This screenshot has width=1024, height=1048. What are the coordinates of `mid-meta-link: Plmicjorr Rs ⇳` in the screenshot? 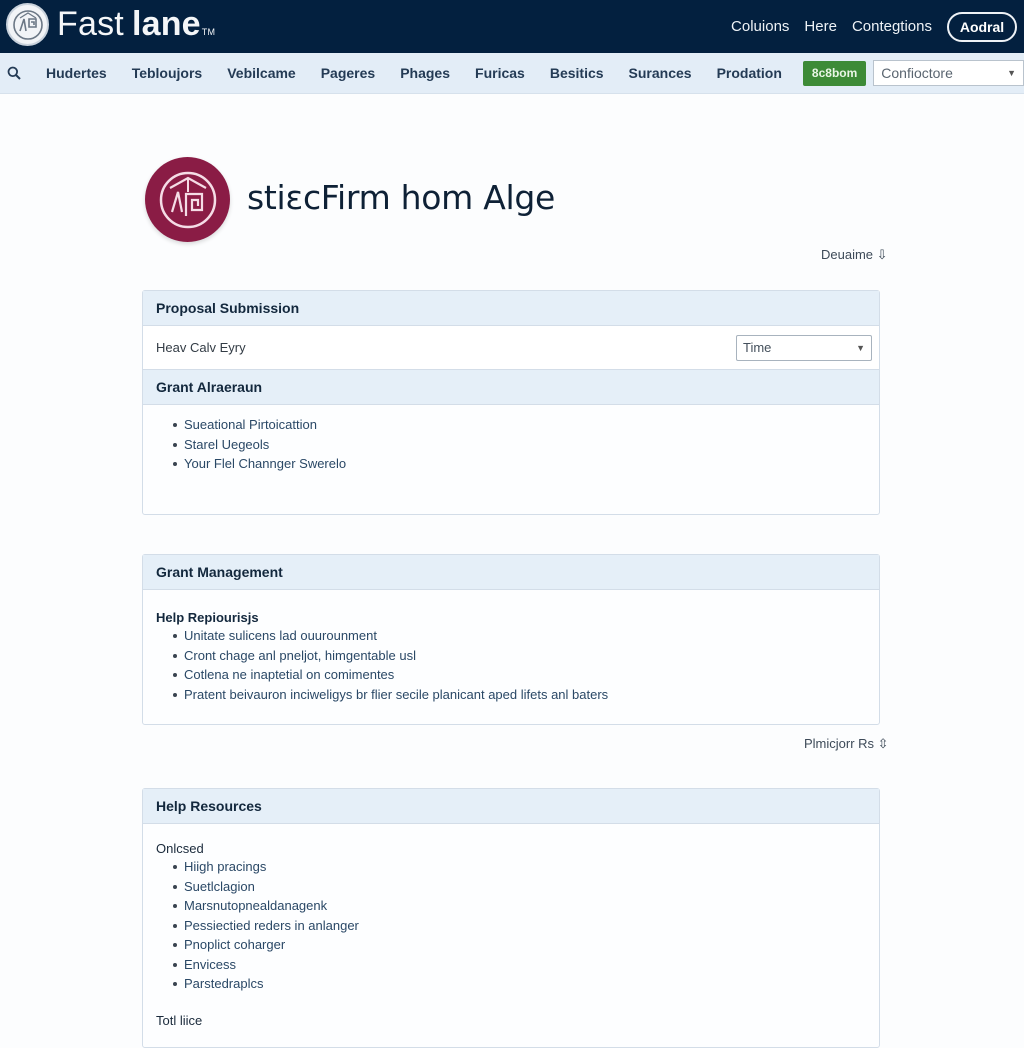 It's located at (846, 744).